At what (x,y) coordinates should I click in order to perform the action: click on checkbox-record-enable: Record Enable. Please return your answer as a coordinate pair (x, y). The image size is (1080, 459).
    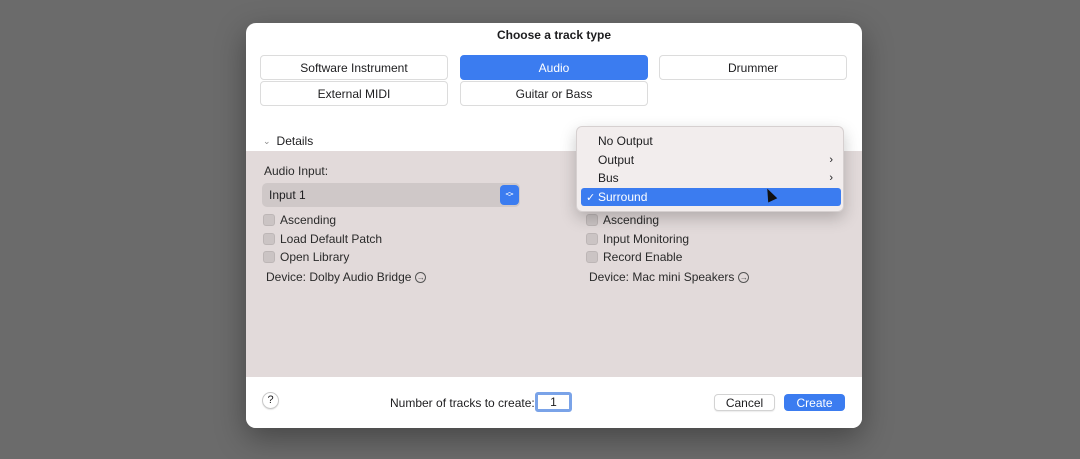
    Looking at the image, I should click on (634, 257).